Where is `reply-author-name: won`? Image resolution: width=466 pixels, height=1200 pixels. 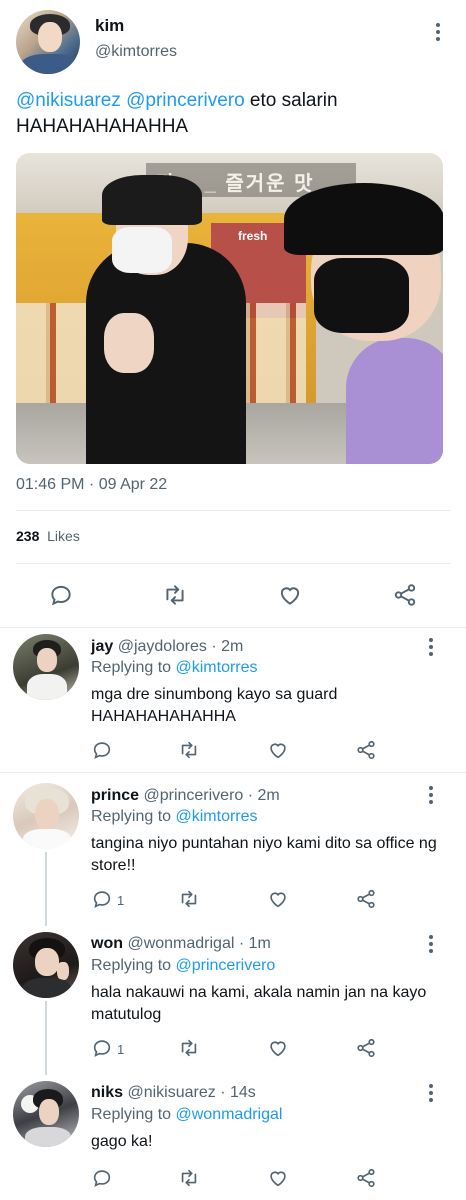
reply-author-name: won is located at coordinates (107, 943).